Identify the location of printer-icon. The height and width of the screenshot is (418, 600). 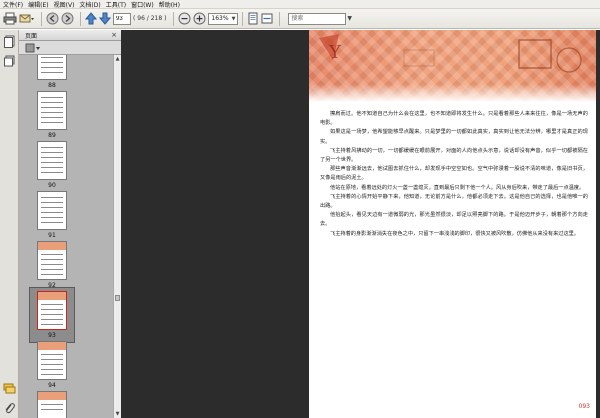
(10, 18).